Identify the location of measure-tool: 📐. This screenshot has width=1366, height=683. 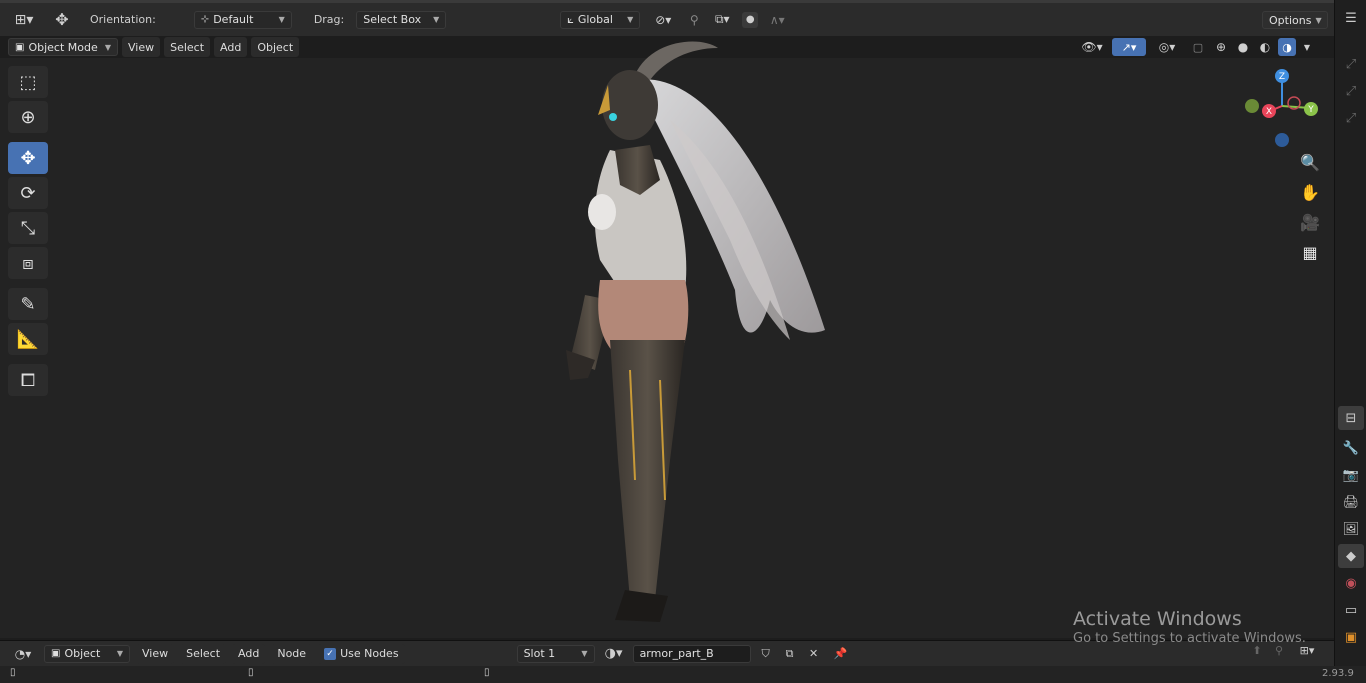
(28, 339).